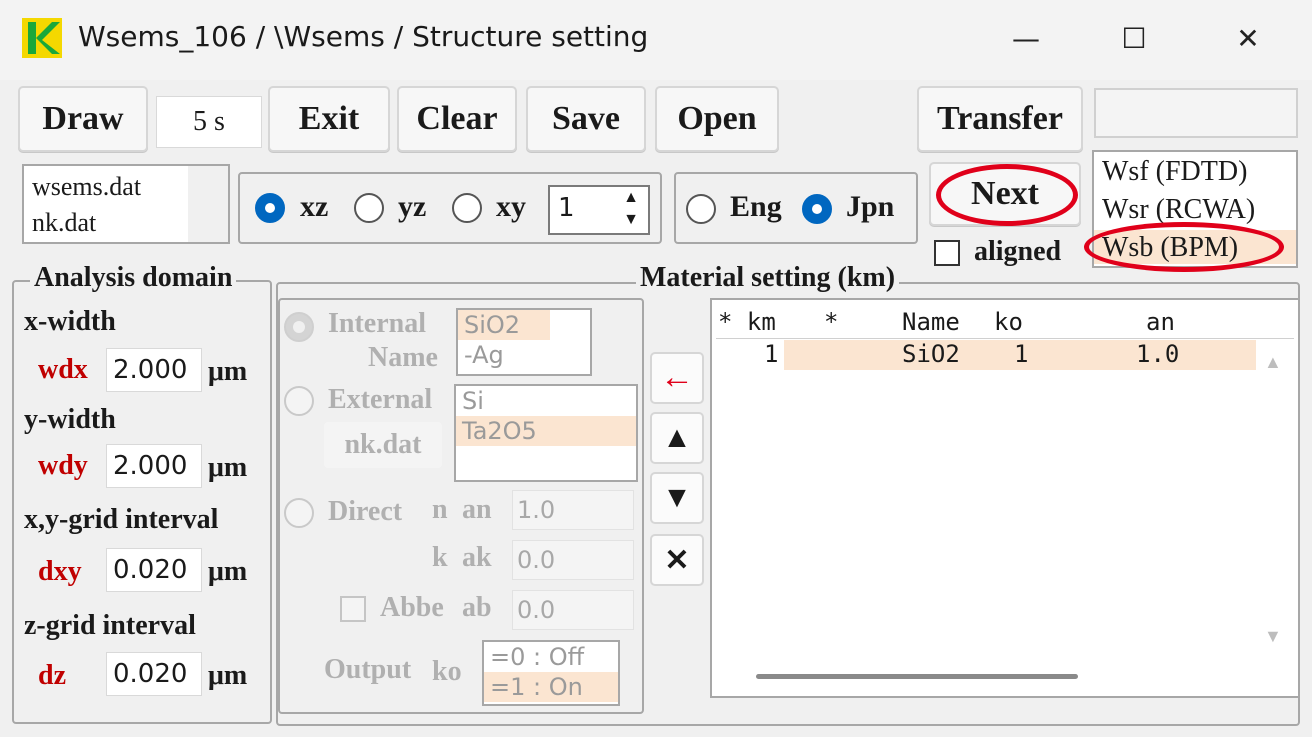 This screenshot has width=1312, height=737. I want to click on file-item: wsems.dat, so click(86, 187).